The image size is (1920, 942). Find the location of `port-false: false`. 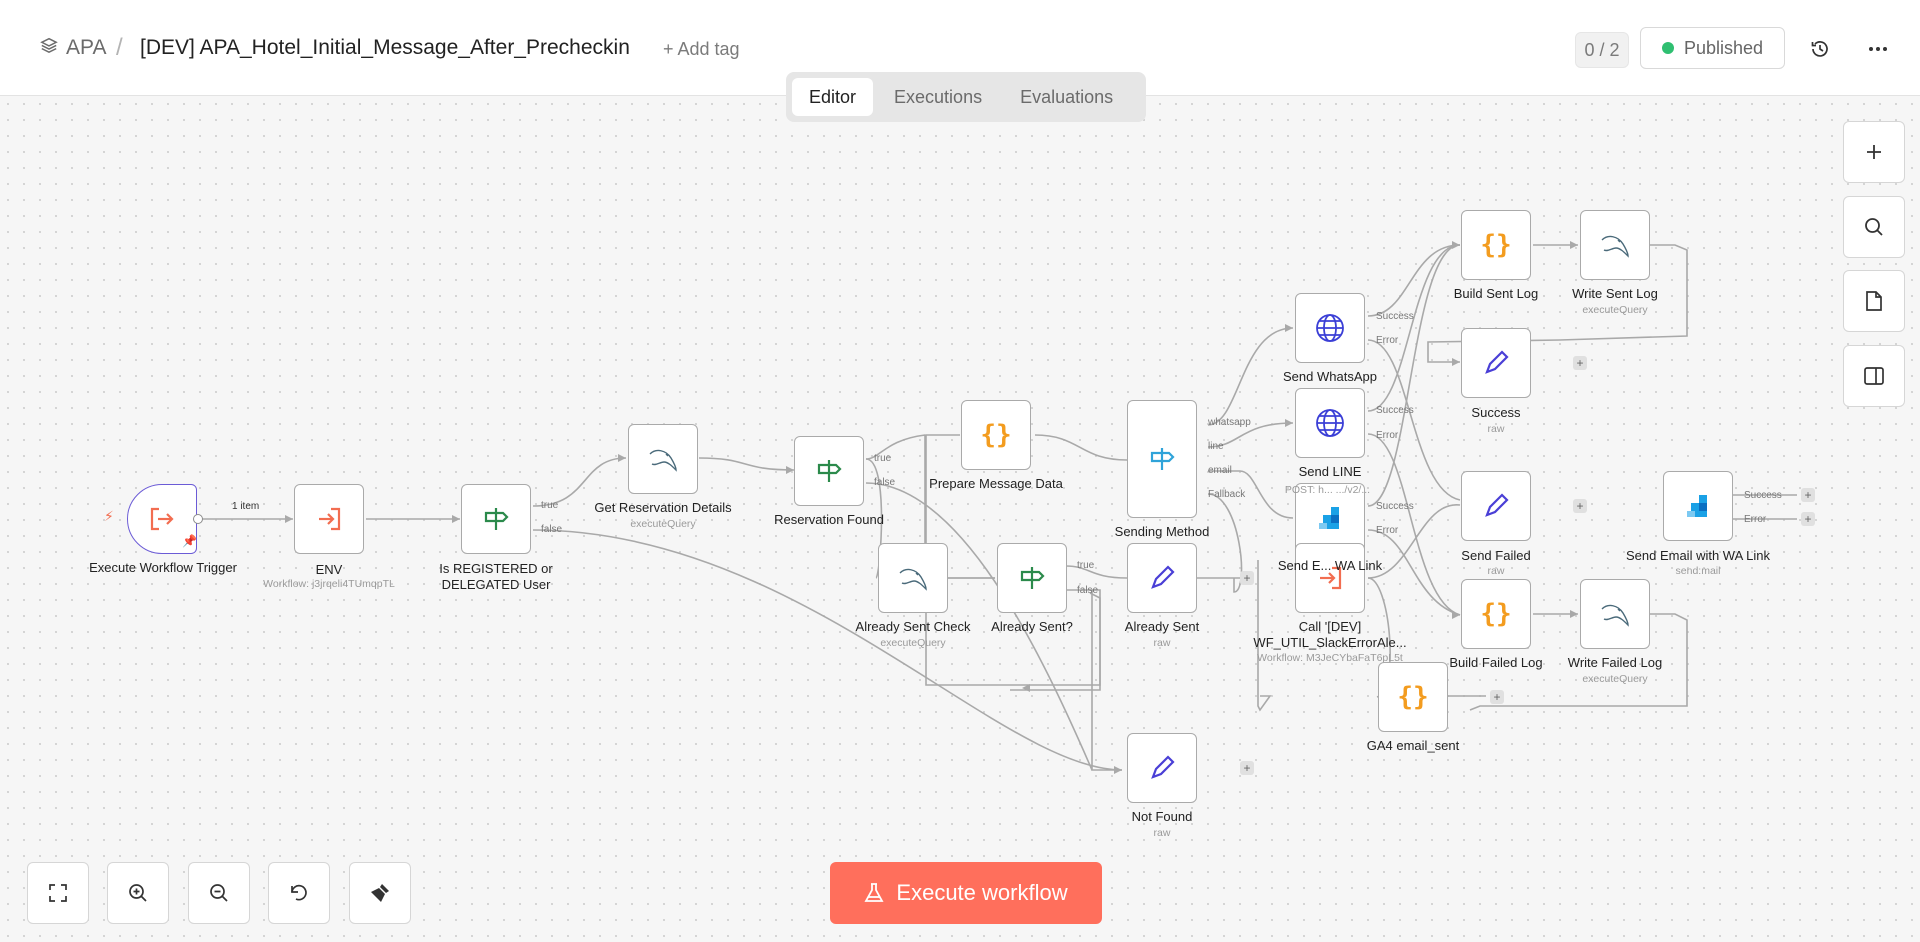

port-false: false is located at coordinates (552, 529).